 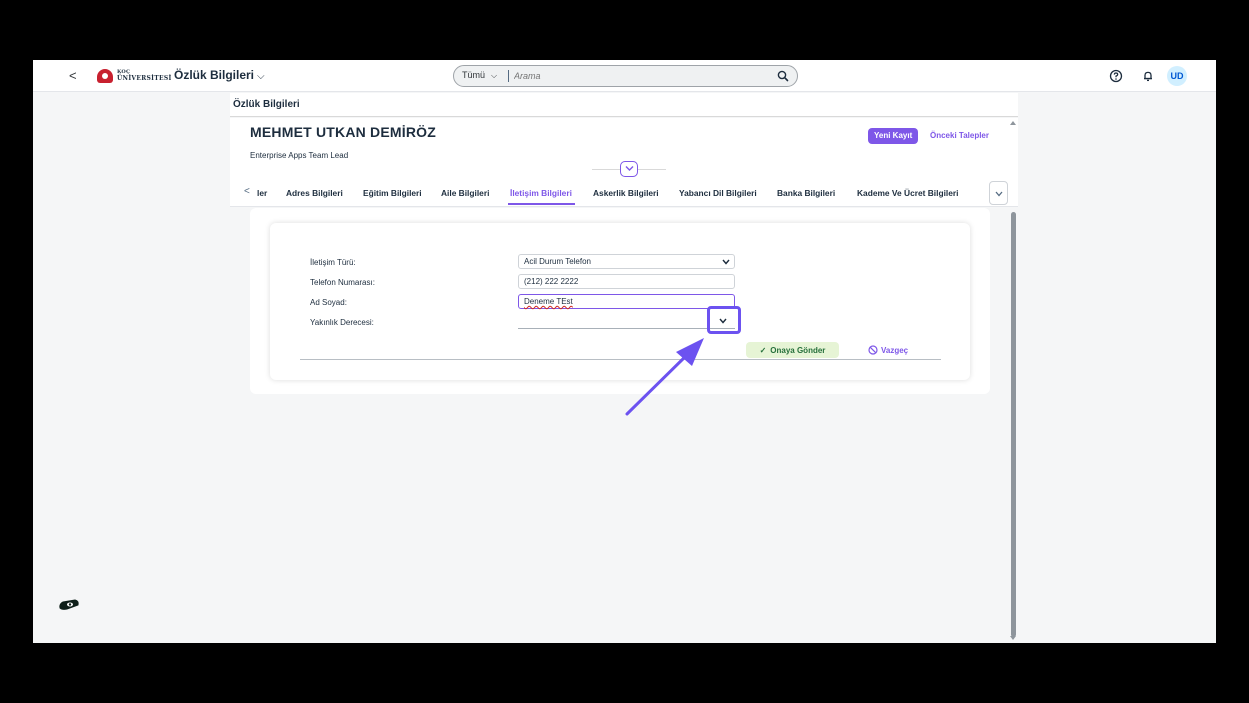 What do you see at coordinates (873, 350) in the screenshot?
I see `no-entry-icon` at bounding box center [873, 350].